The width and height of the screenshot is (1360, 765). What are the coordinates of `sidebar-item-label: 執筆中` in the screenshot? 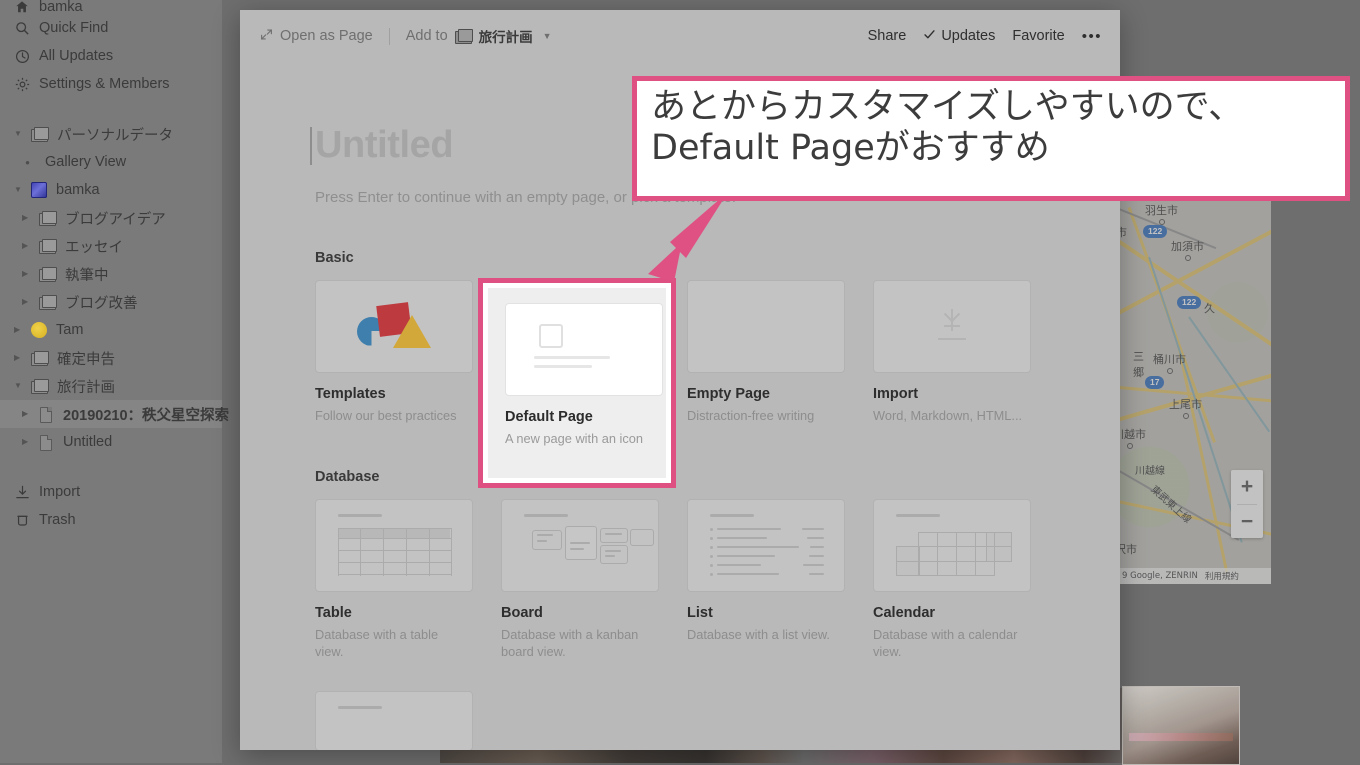 It's located at (87, 275).